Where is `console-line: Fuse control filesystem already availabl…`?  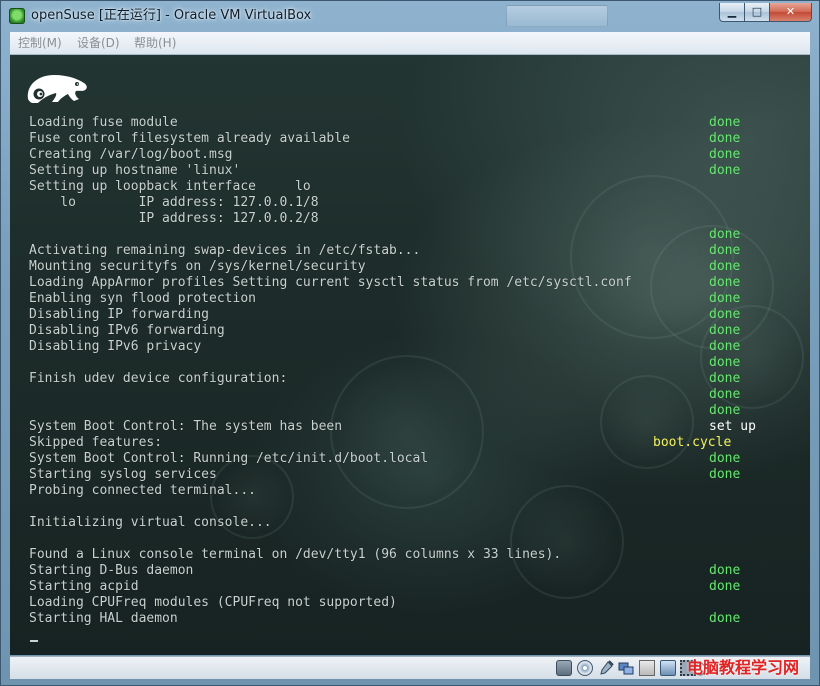 console-line: Fuse control filesystem already availabl… is located at coordinates (189, 138).